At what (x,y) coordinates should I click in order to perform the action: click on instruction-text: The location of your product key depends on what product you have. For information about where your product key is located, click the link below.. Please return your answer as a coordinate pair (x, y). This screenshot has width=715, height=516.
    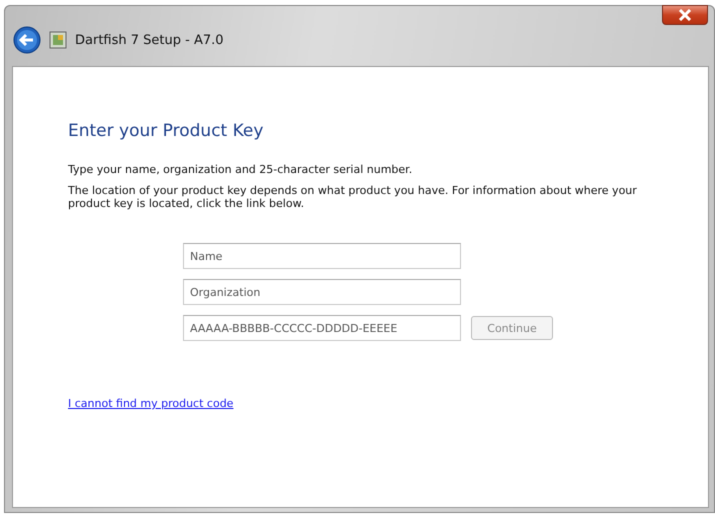
    Looking at the image, I should click on (353, 197).